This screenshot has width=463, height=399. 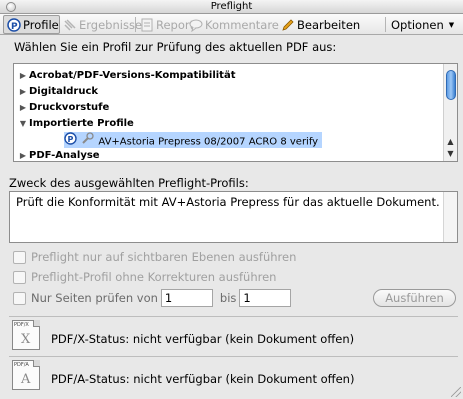 I want to click on edit-tab: Bearbeiten, so click(x=320, y=24).